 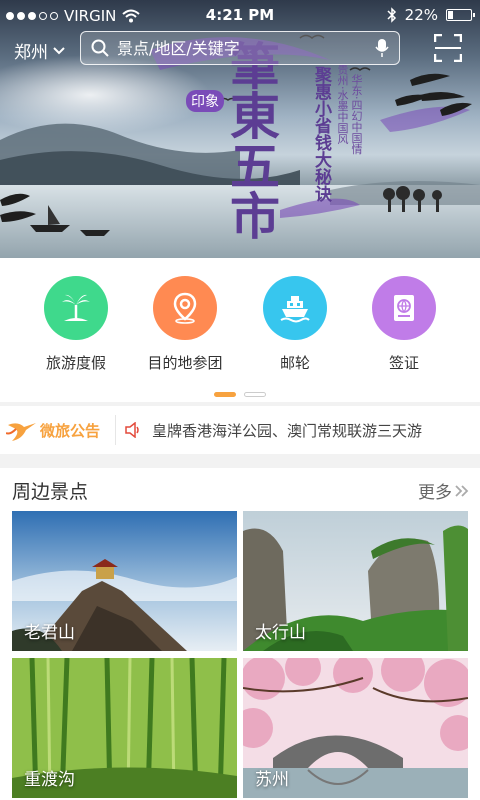 I want to click on spot-card: 苏州, so click(x=355, y=728).